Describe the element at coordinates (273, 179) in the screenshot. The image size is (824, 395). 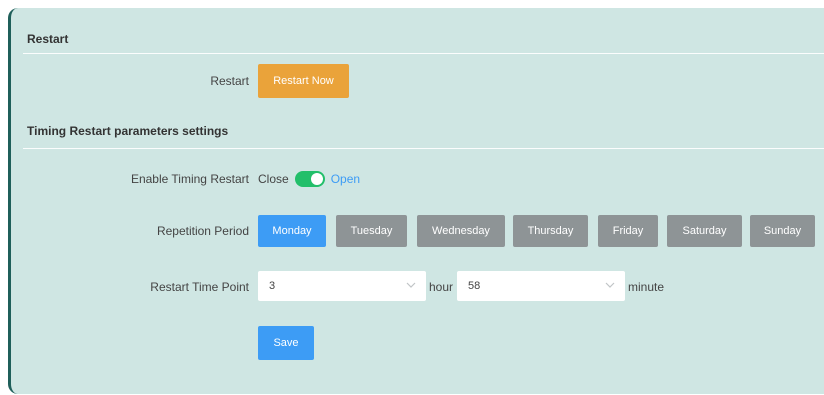
I see `toggle-close-text: Close` at that location.